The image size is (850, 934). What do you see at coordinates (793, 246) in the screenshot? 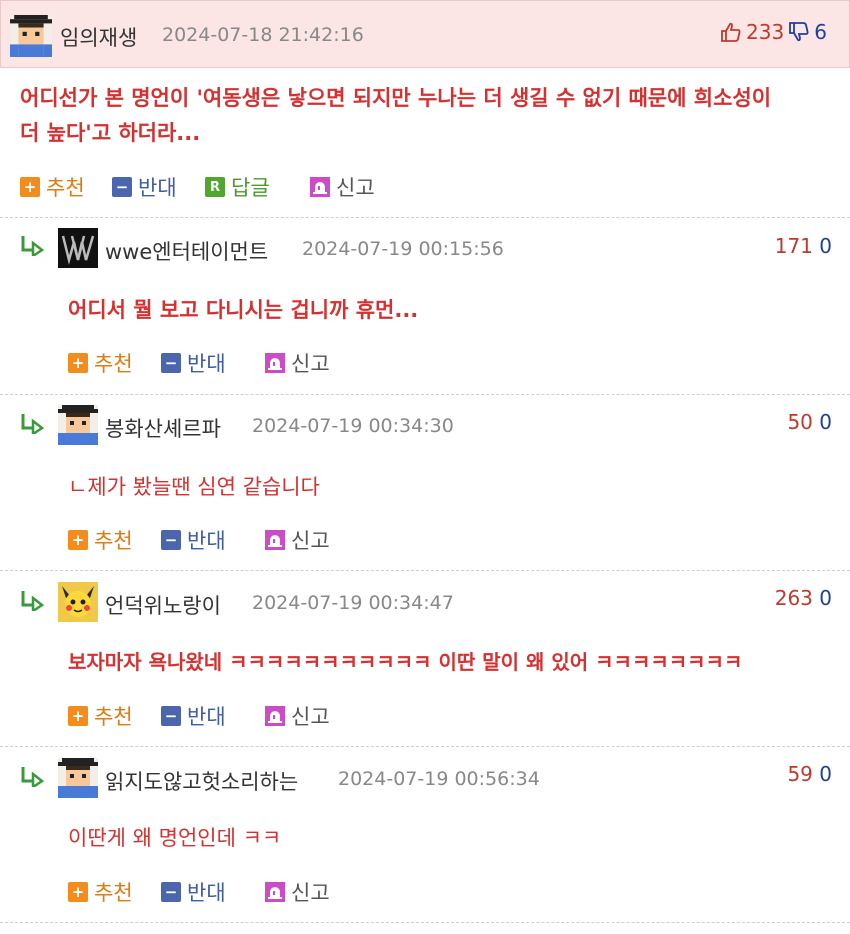
I see `upvote-count: 171` at bounding box center [793, 246].